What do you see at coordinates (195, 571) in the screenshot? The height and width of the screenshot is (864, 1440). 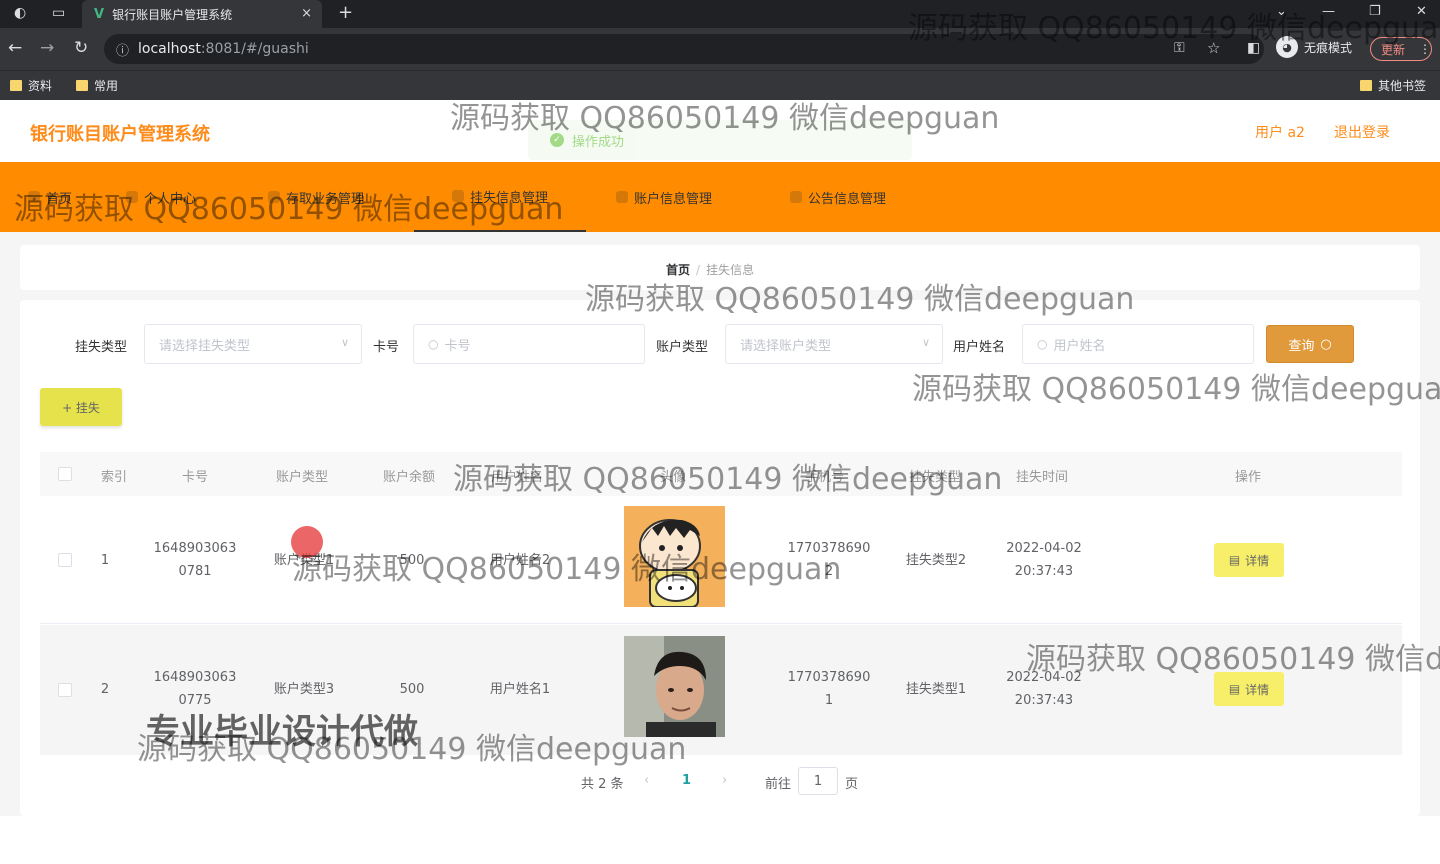 I see `card-number-line: 0781` at bounding box center [195, 571].